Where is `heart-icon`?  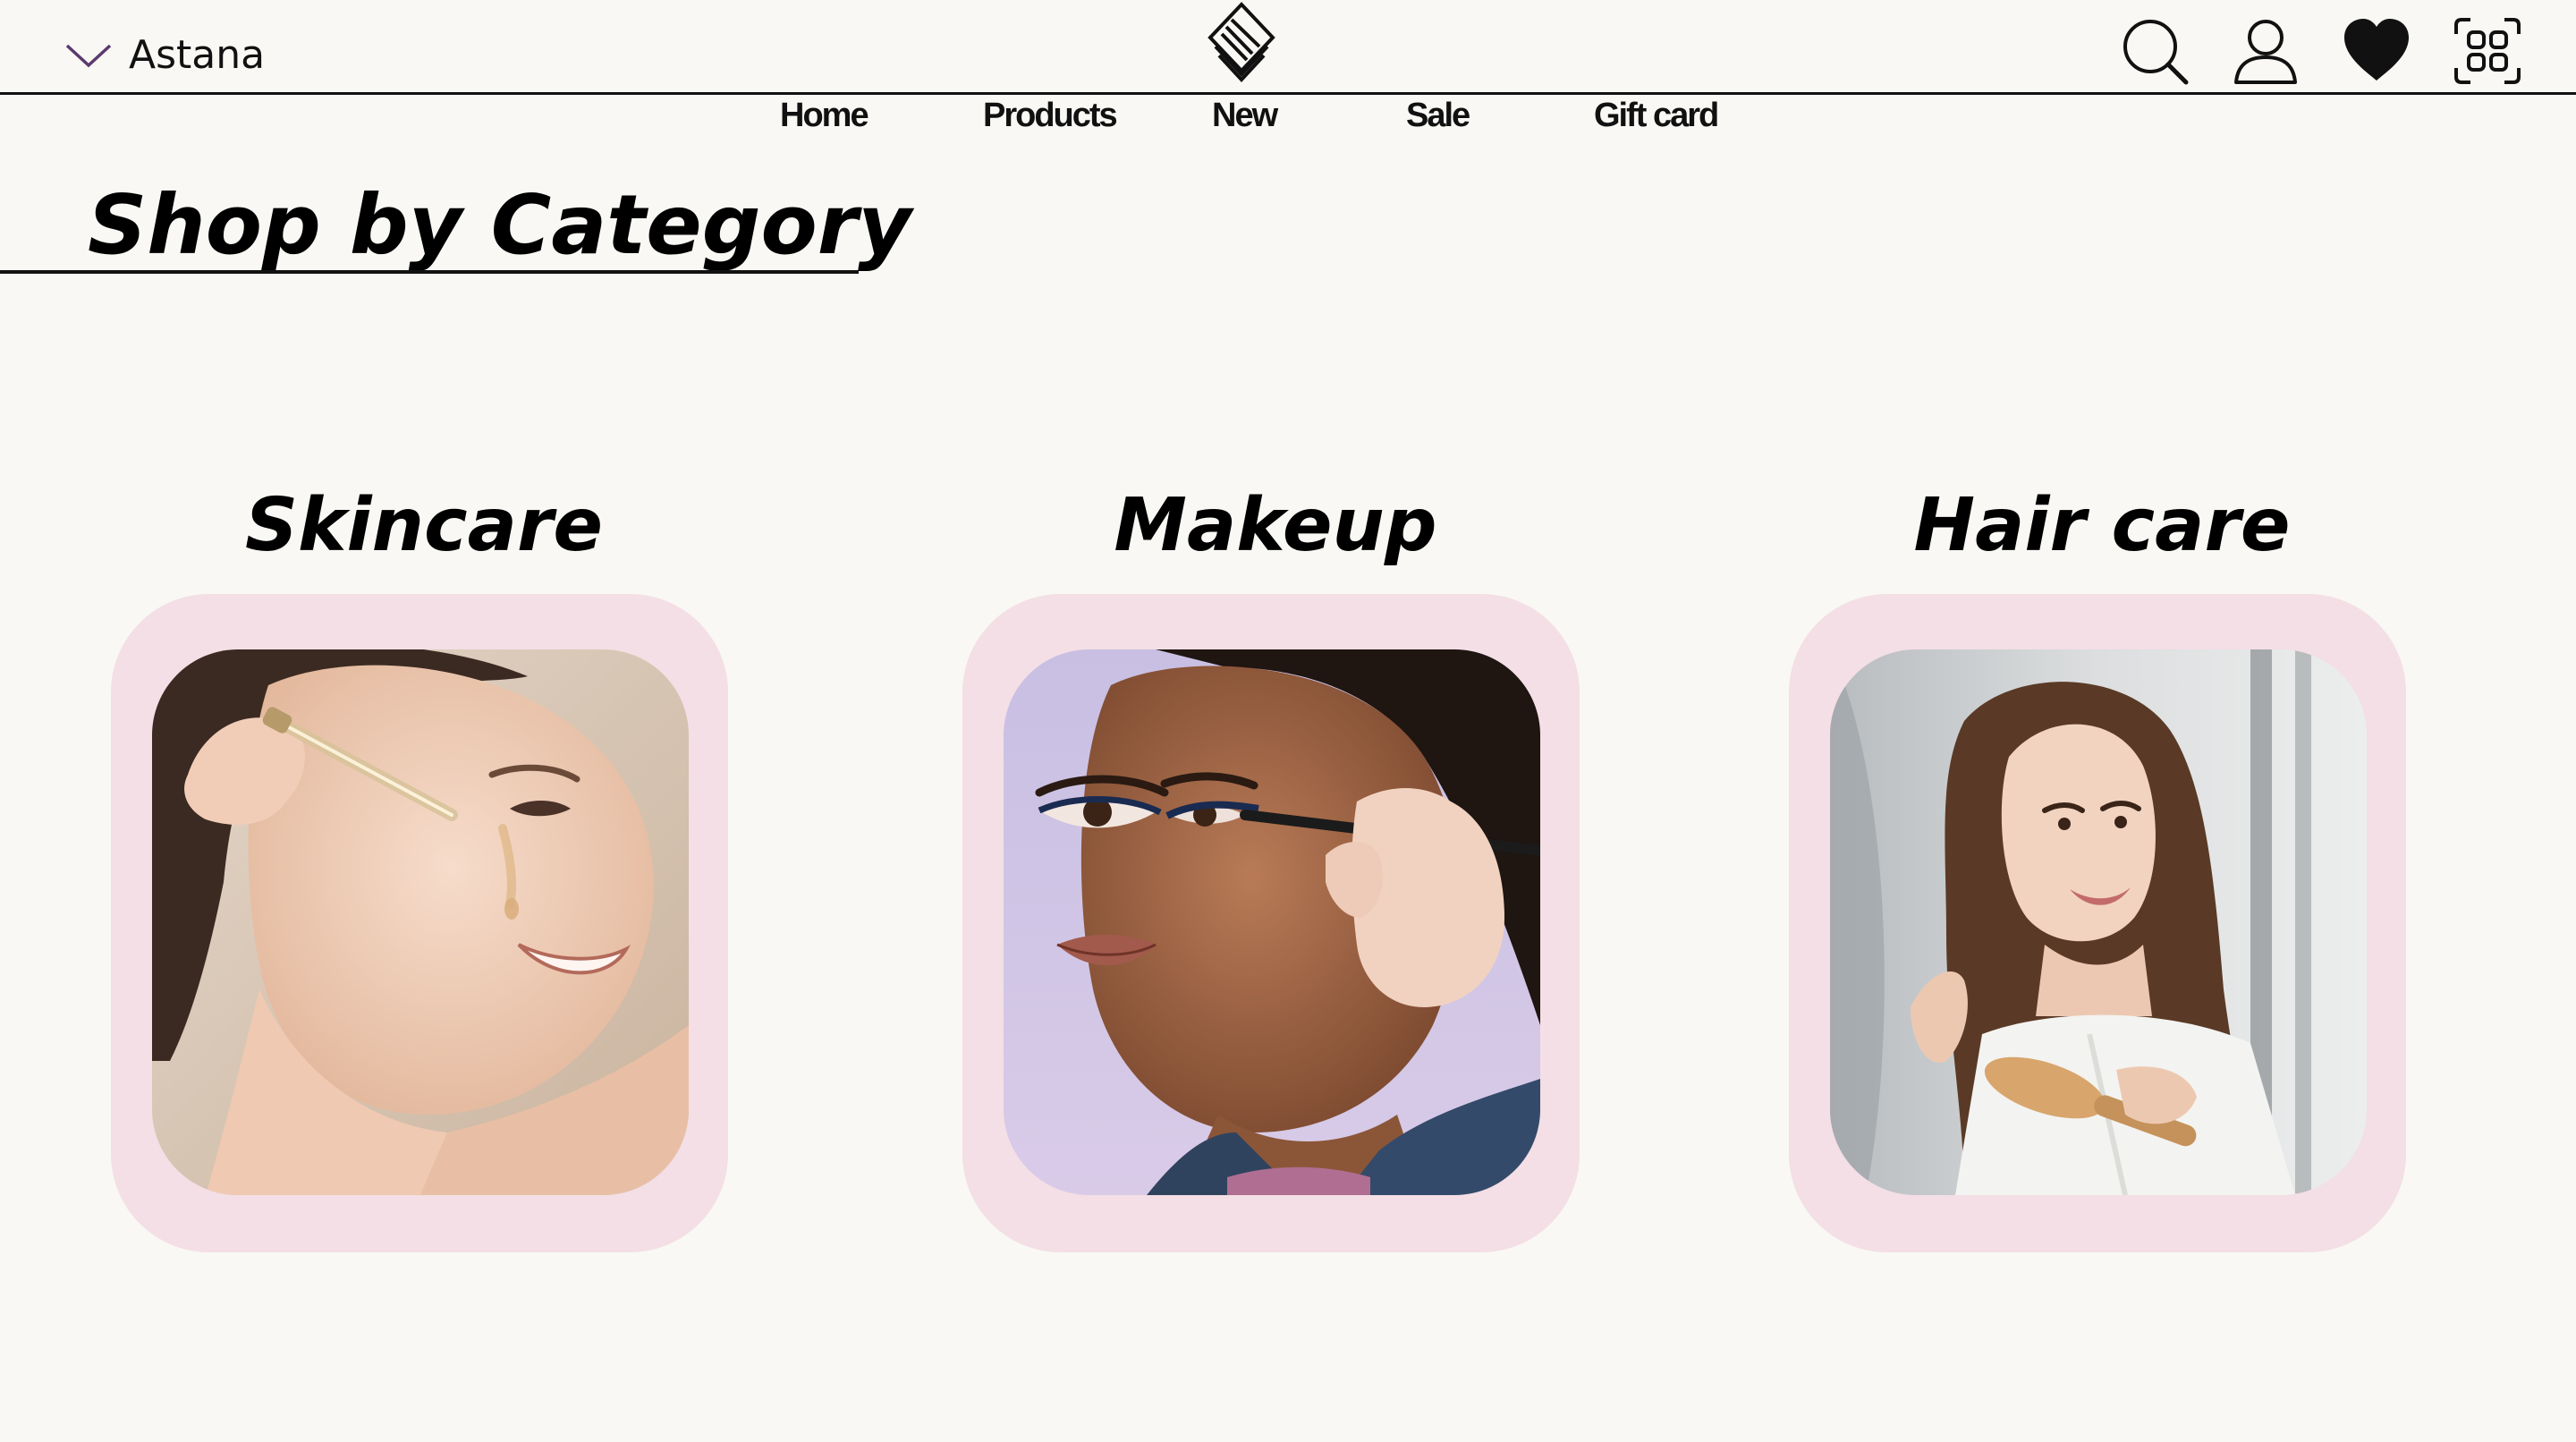
heart-icon is located at coordinates (2376, 51).